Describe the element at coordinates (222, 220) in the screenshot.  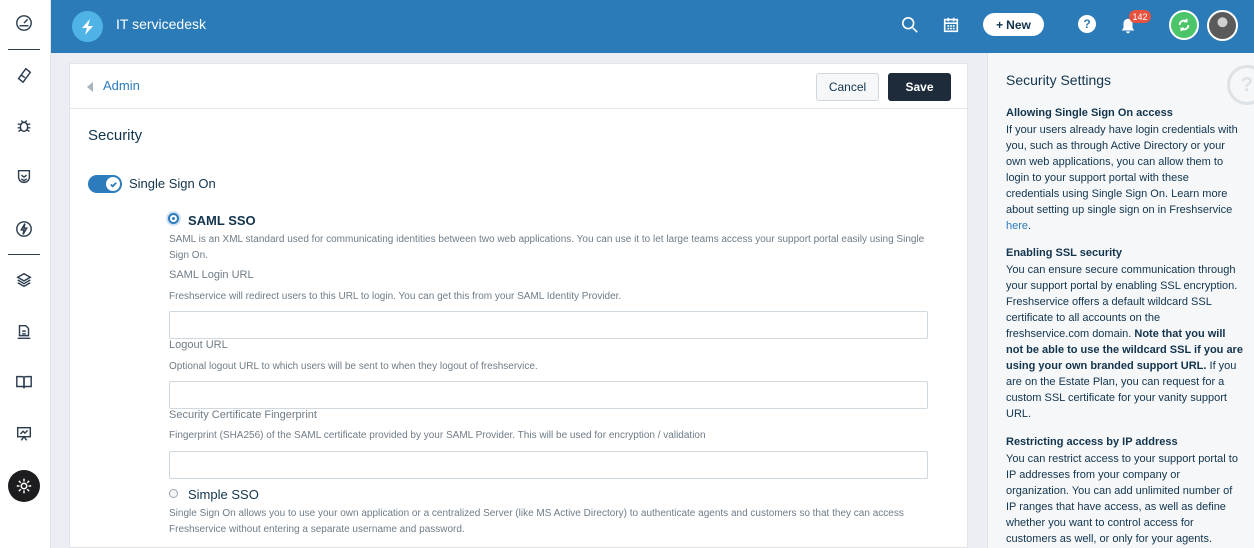
I see `saml-sso-title: SAML SSO` at that location.